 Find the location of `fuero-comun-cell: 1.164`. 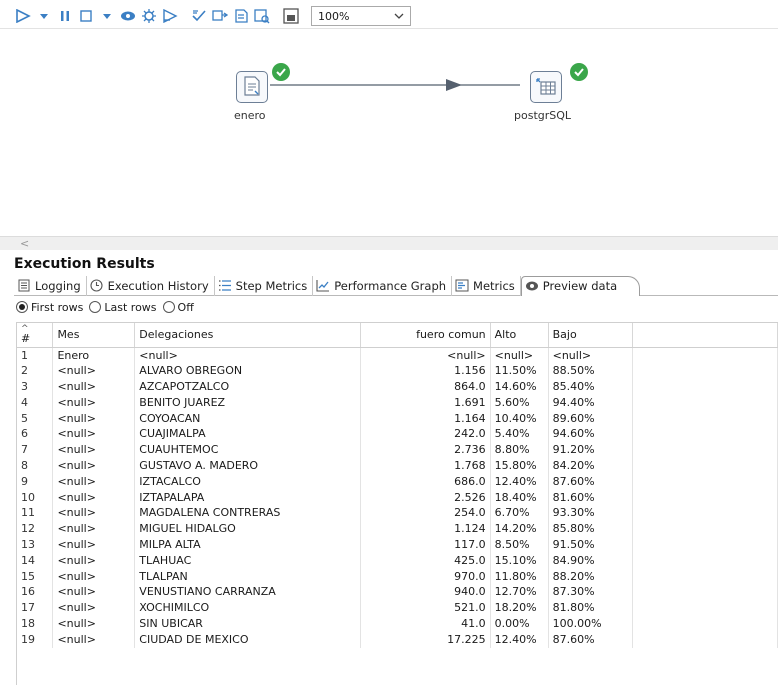

fuero-comun-cell: 1.164 is located at coordinates (425, 418).